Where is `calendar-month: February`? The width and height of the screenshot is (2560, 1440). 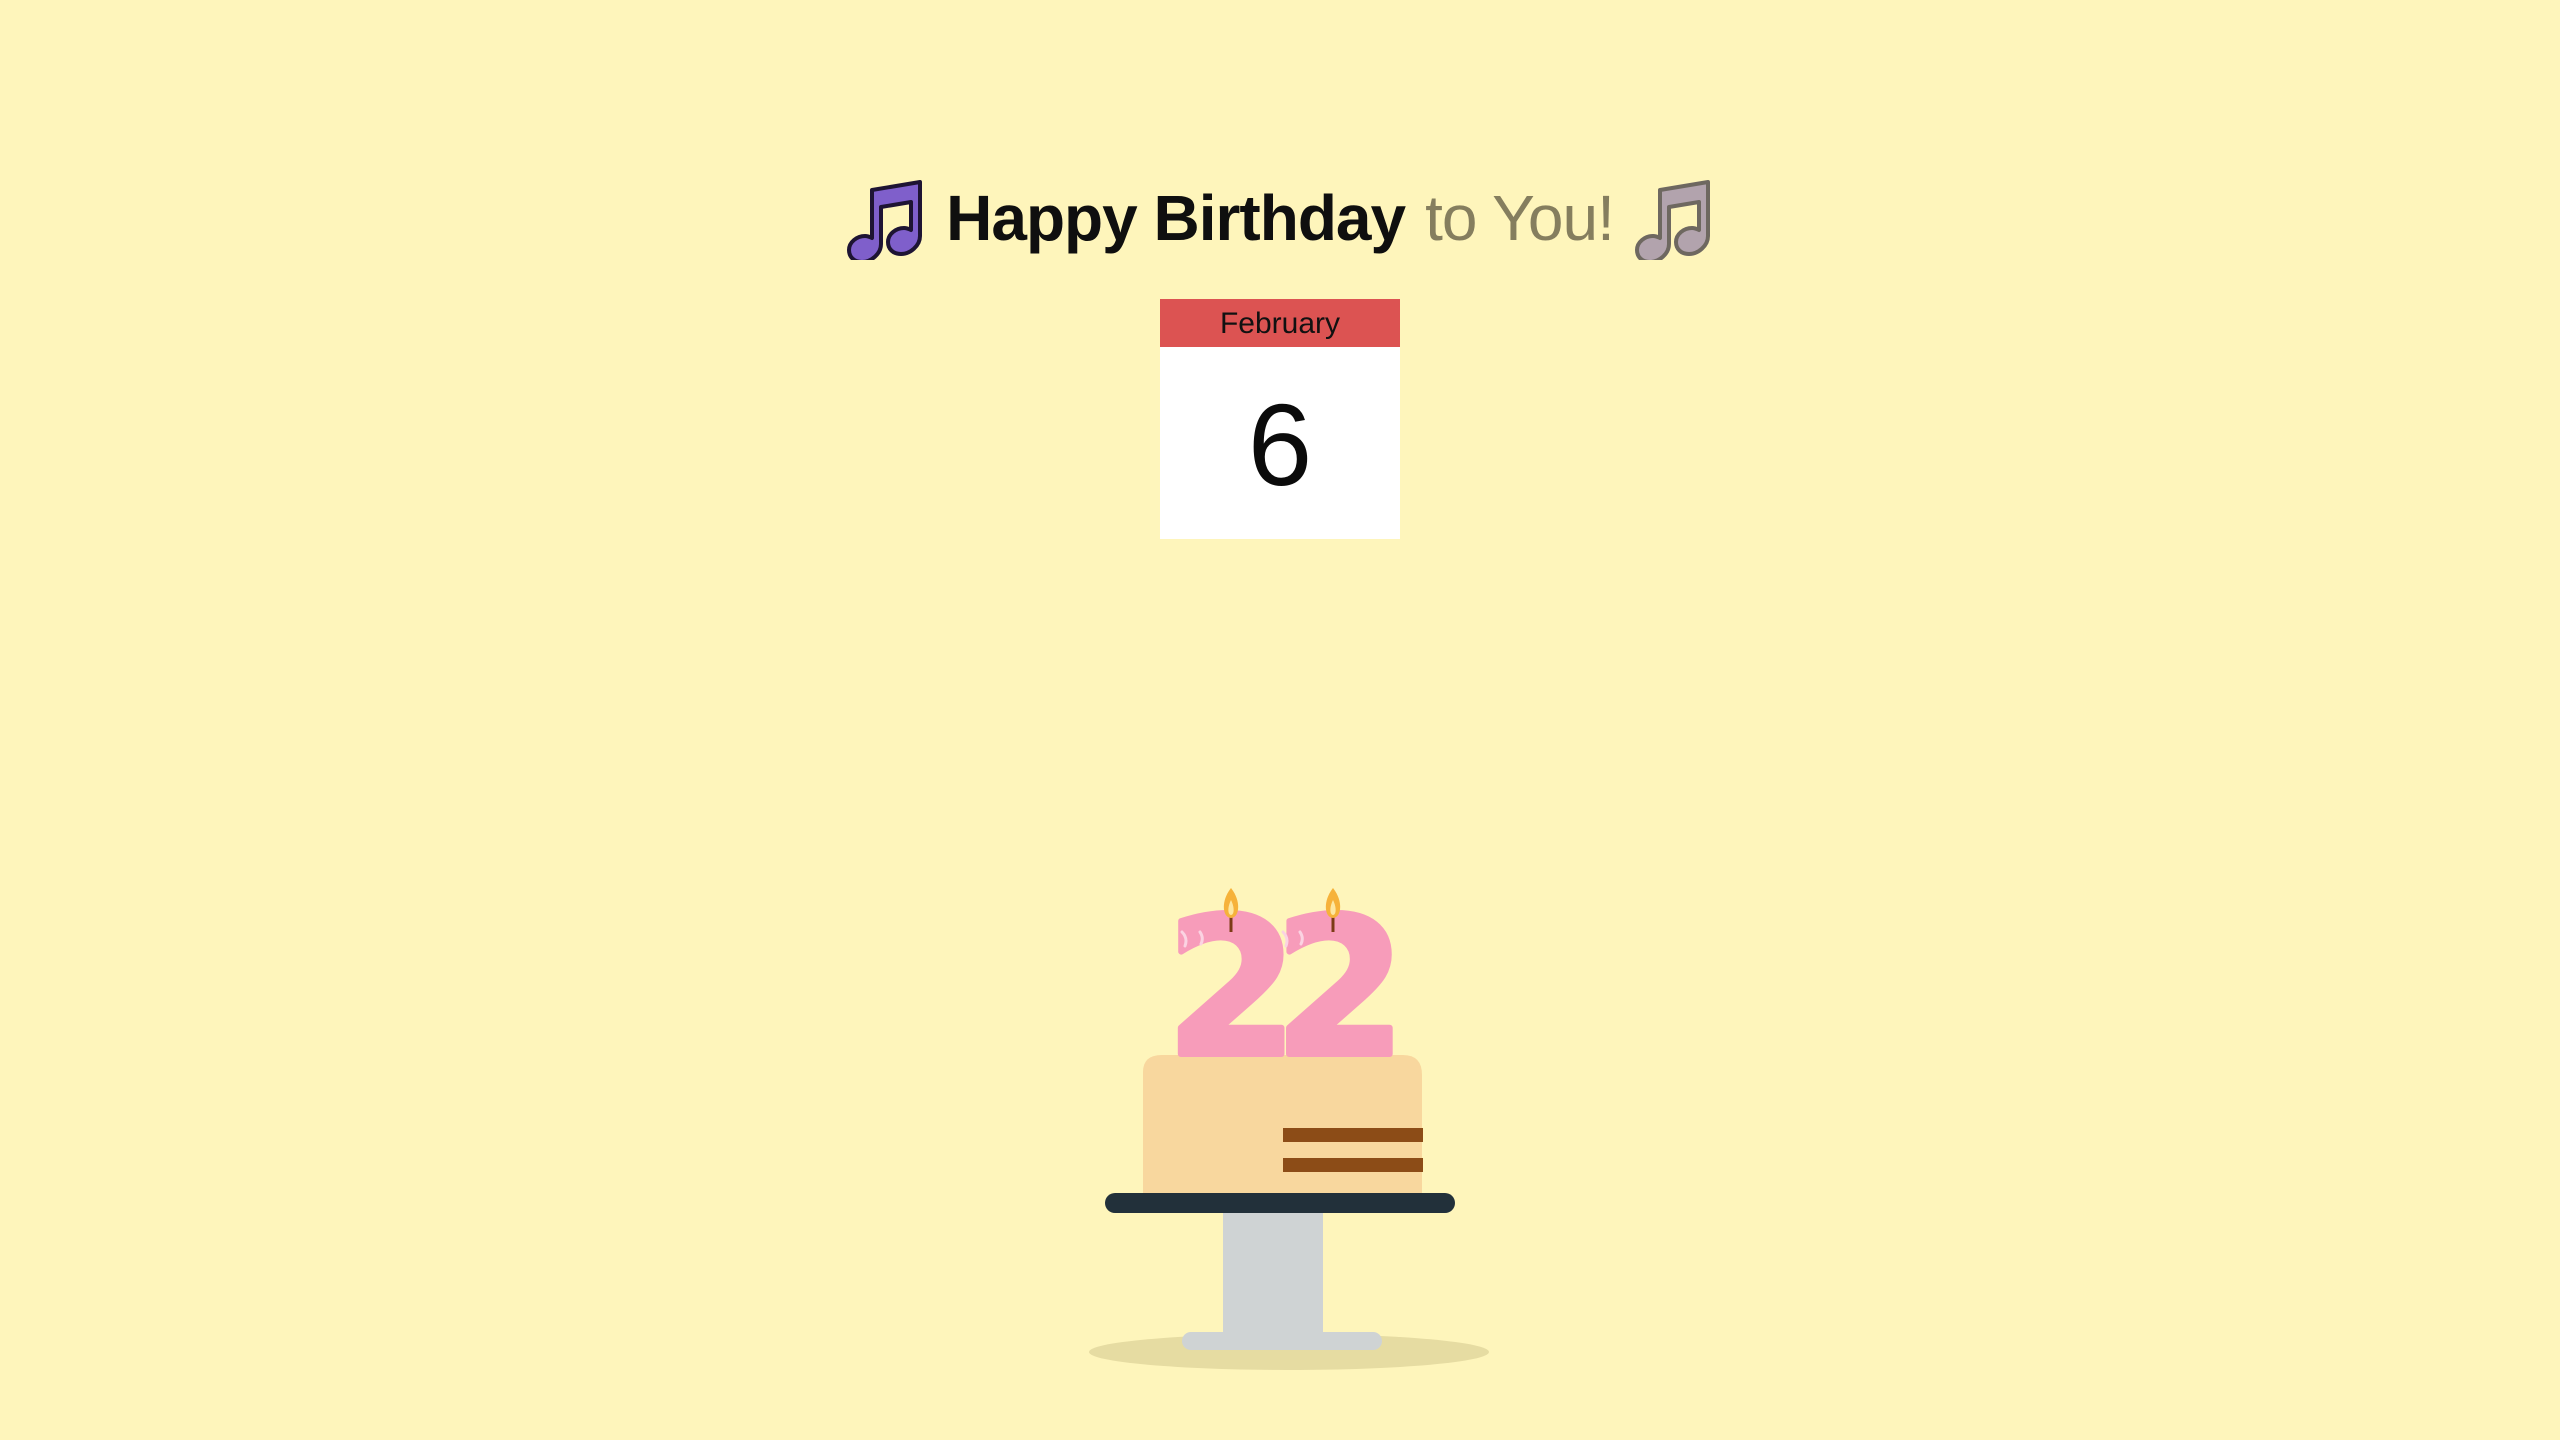
calendar-month: February is located at coordinates (1280, 323).